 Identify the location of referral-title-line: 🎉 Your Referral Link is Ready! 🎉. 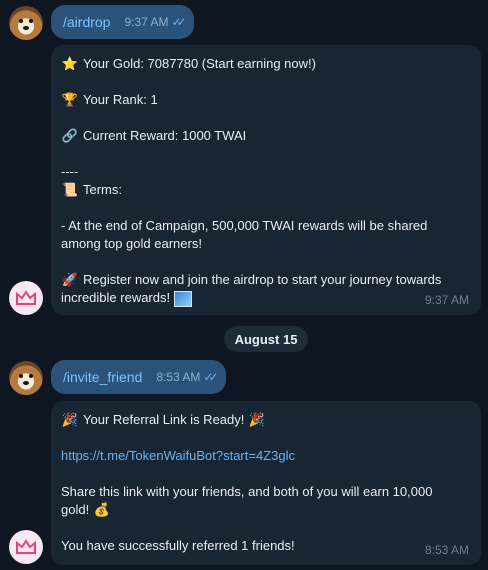
(265, 420).